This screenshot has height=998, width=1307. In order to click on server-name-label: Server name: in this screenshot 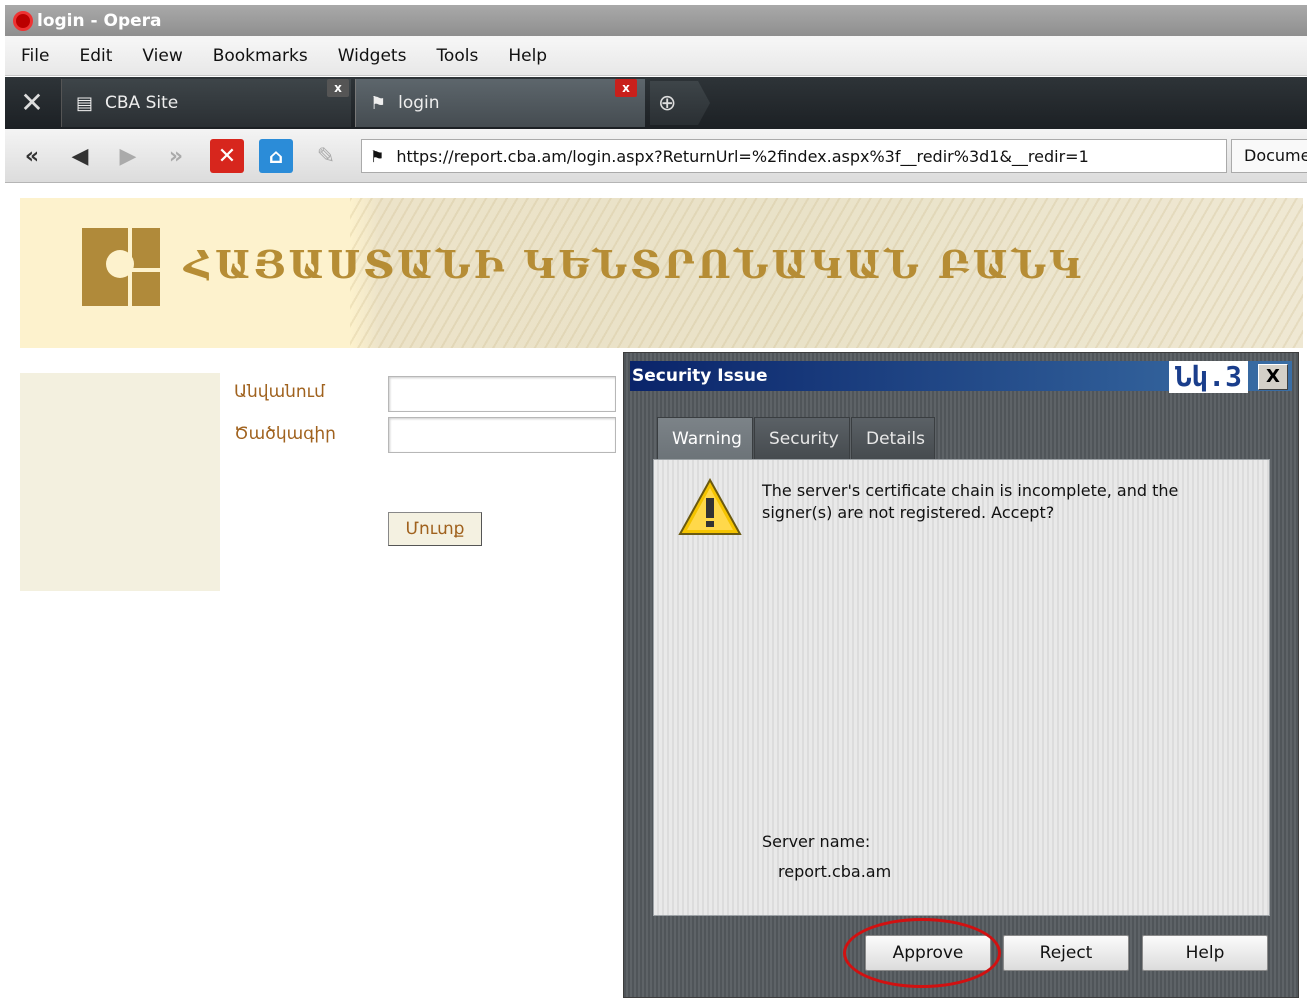, I will do `click(816, 841)`.